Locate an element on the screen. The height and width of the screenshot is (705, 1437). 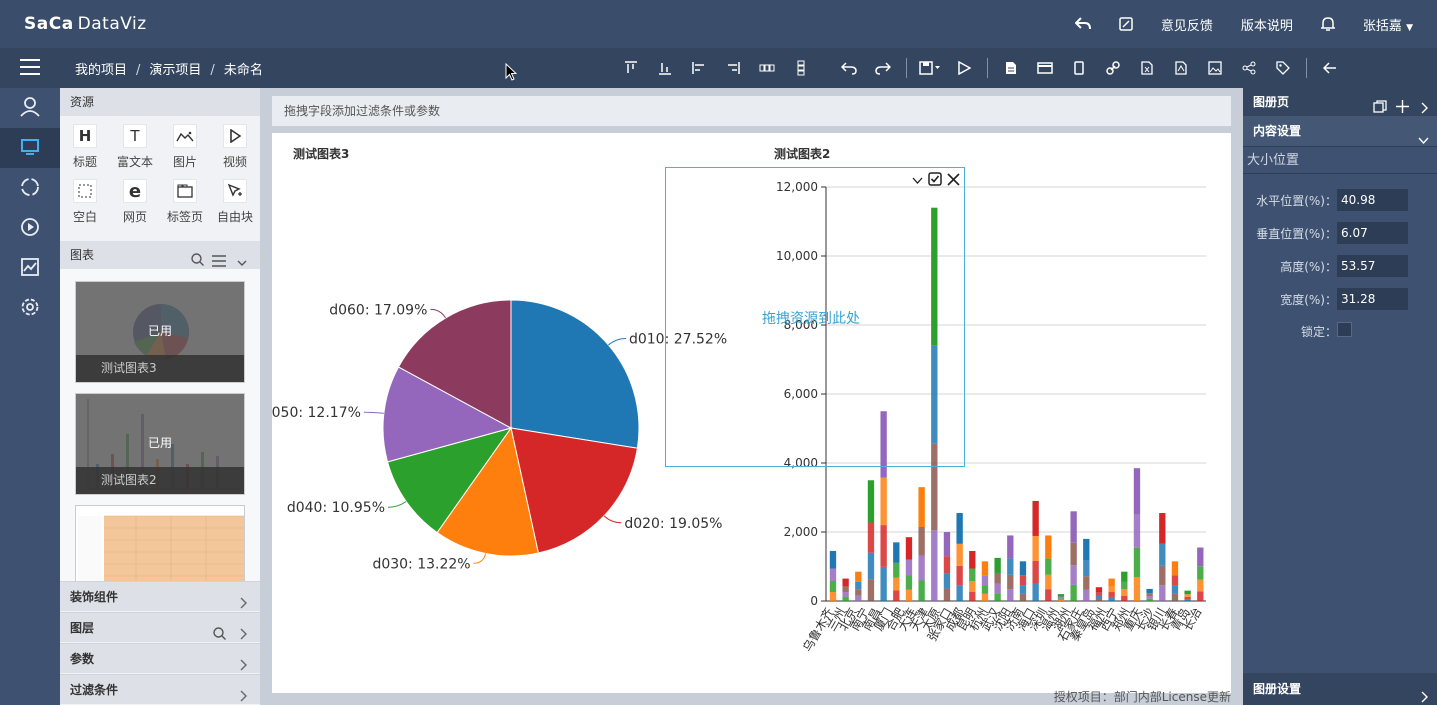
chevron-down-icon is located at coordinates (917, 181).